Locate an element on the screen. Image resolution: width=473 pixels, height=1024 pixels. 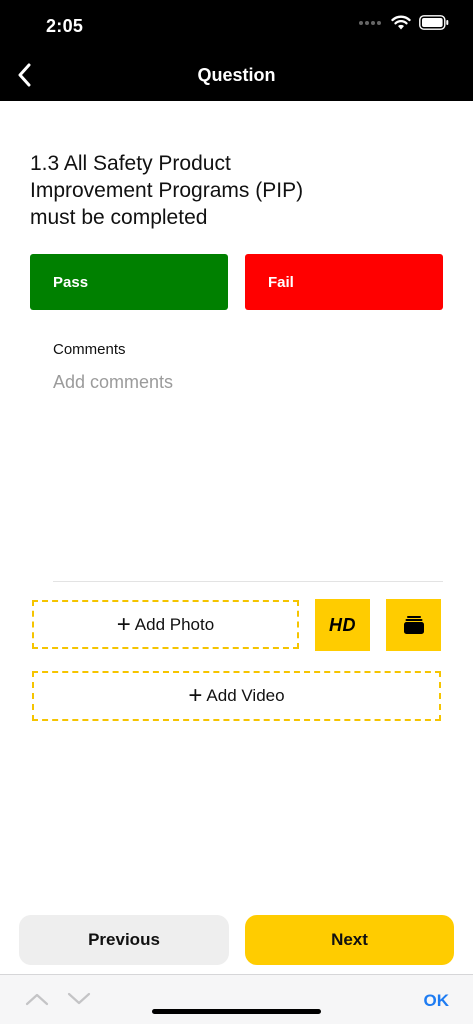
battery-icon is located at coordinates (434, 22).